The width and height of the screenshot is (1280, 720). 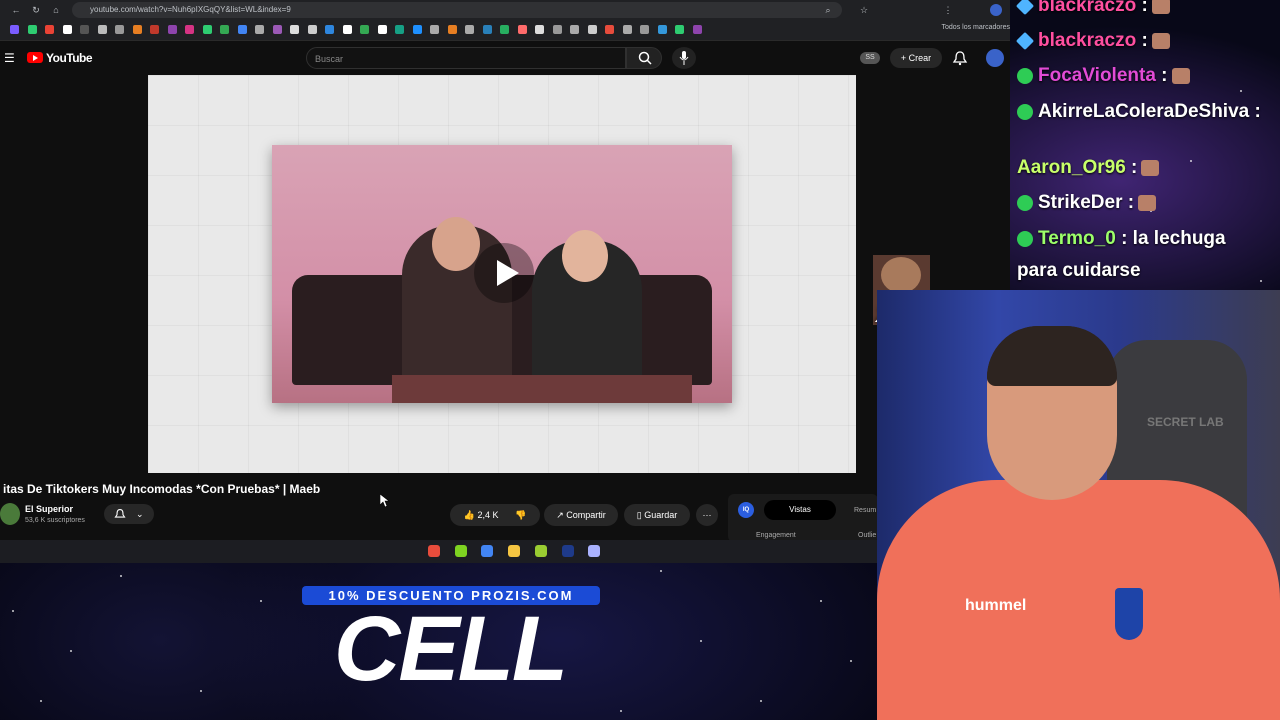 I want to click on video-thumbnail, so click(x=502, y=274).